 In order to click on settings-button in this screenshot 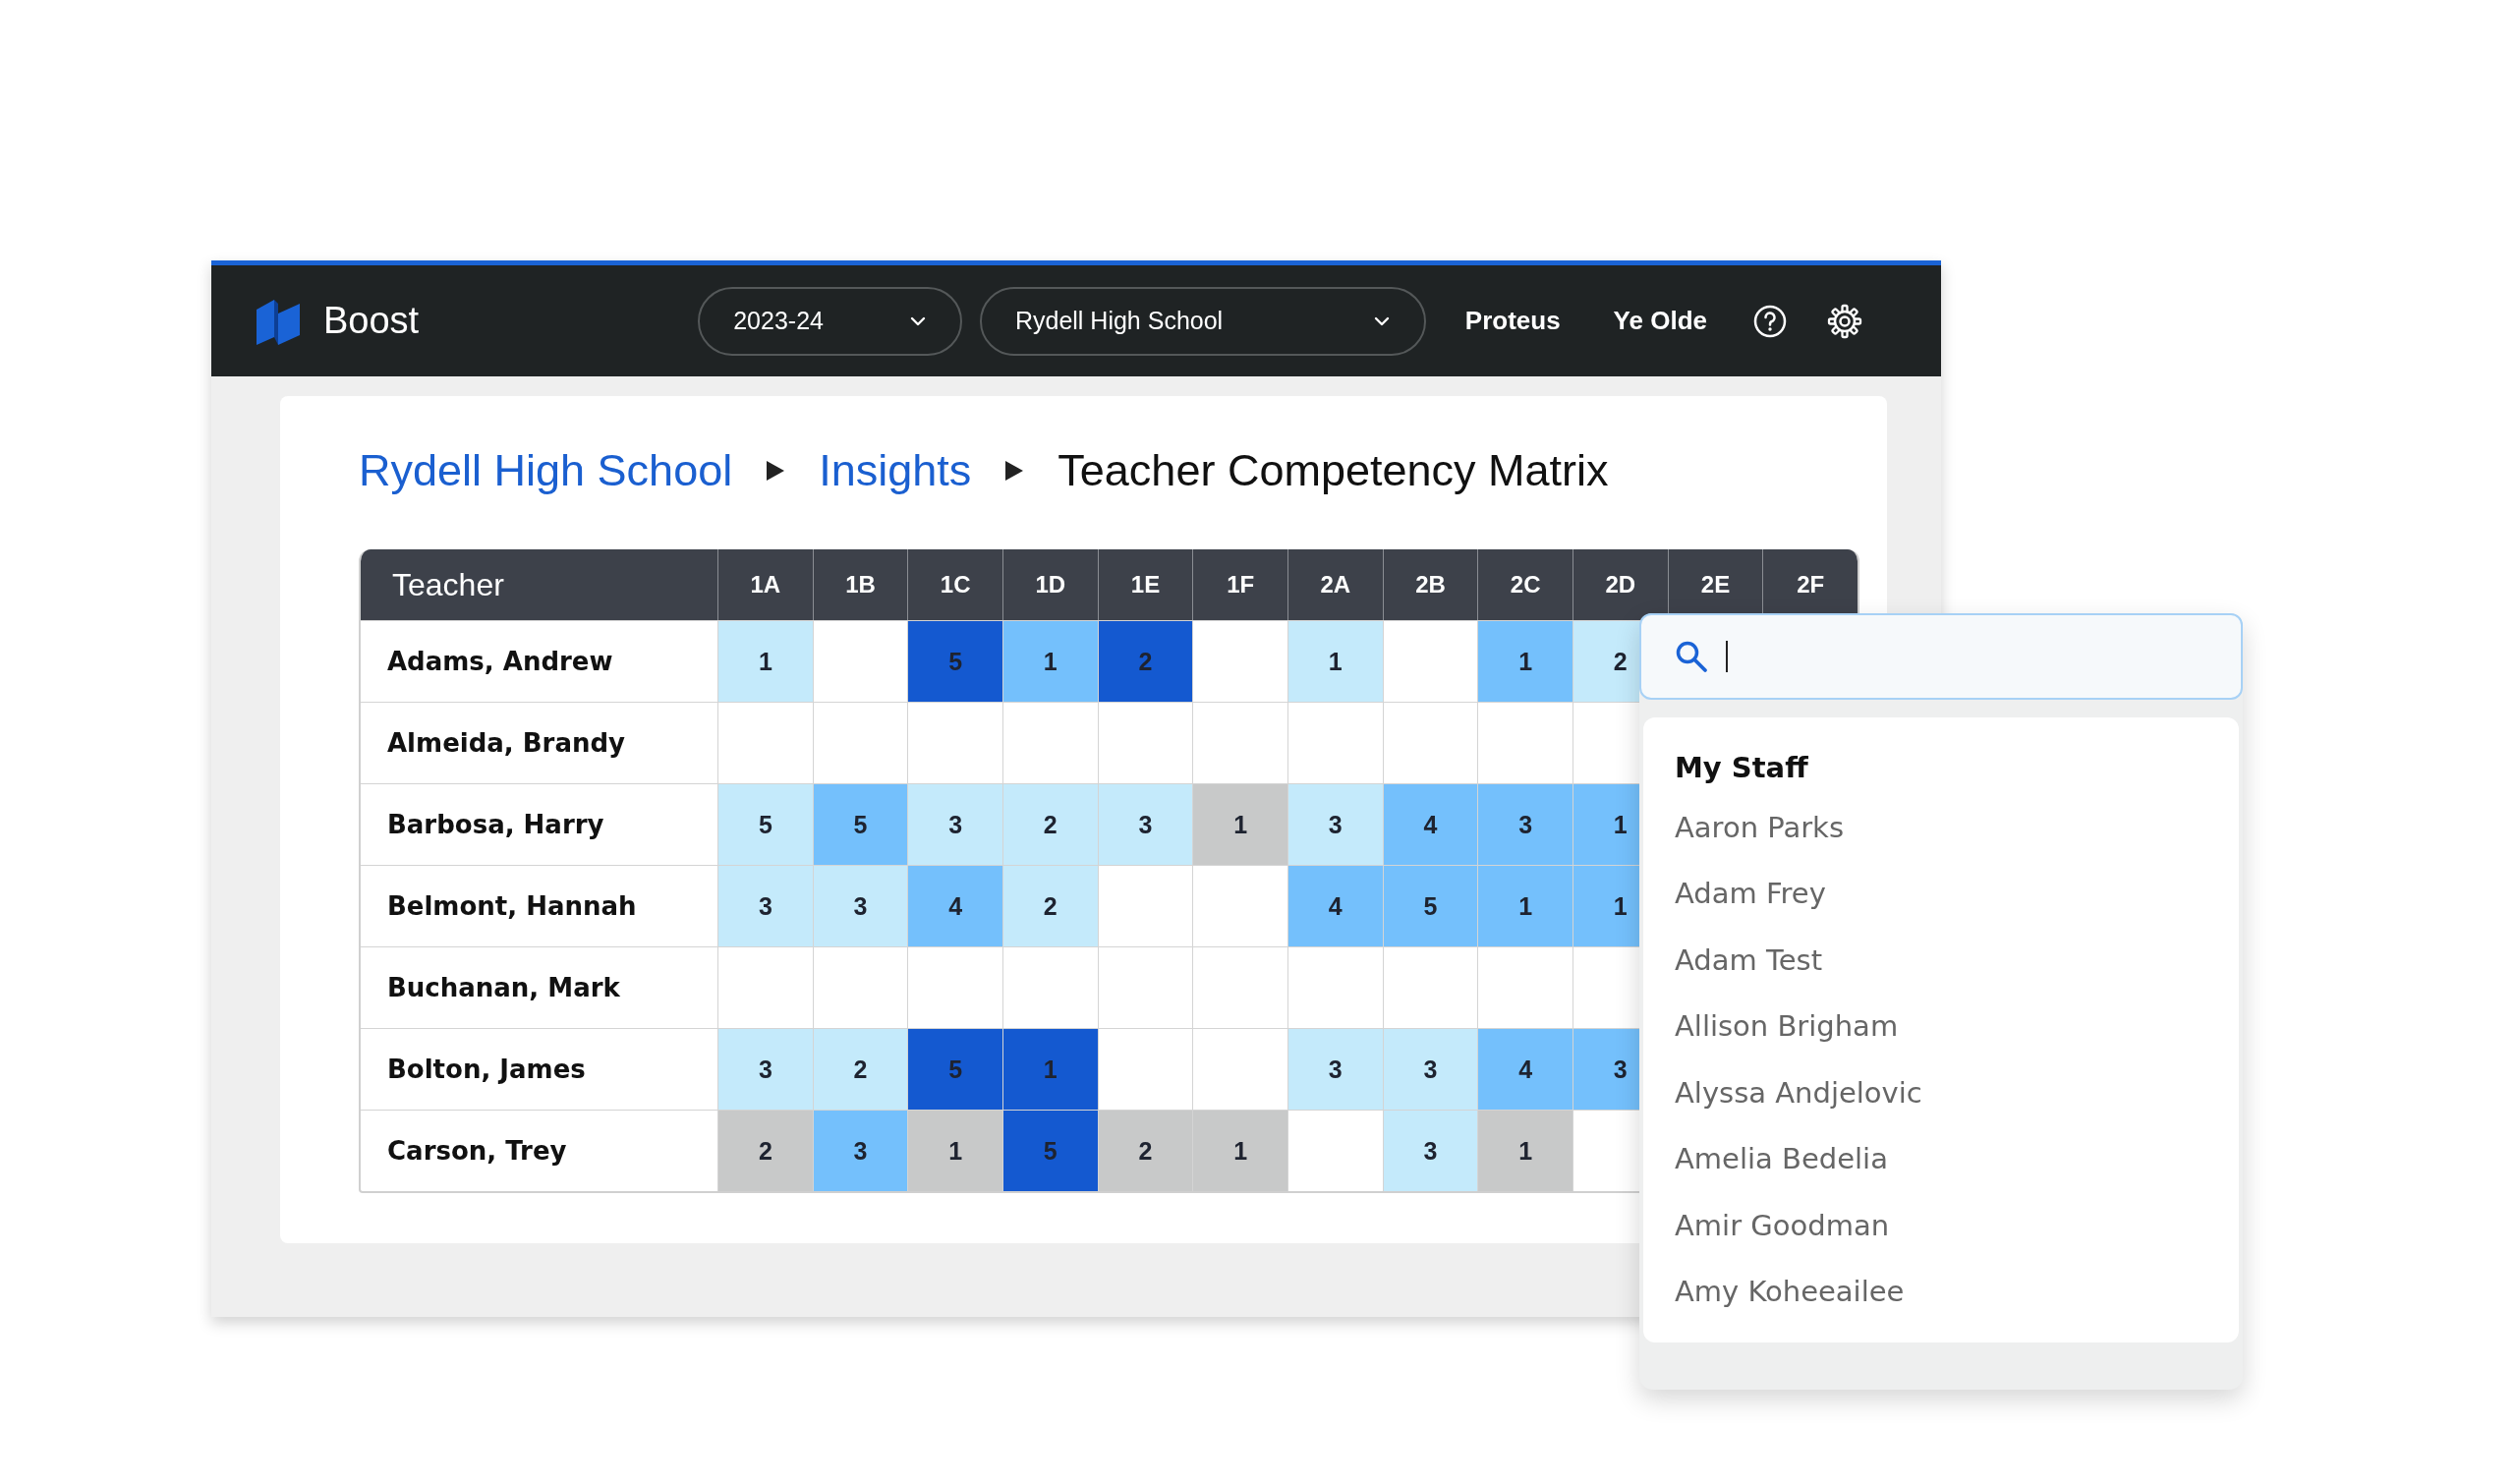, I will do `click(1844, 321)`.